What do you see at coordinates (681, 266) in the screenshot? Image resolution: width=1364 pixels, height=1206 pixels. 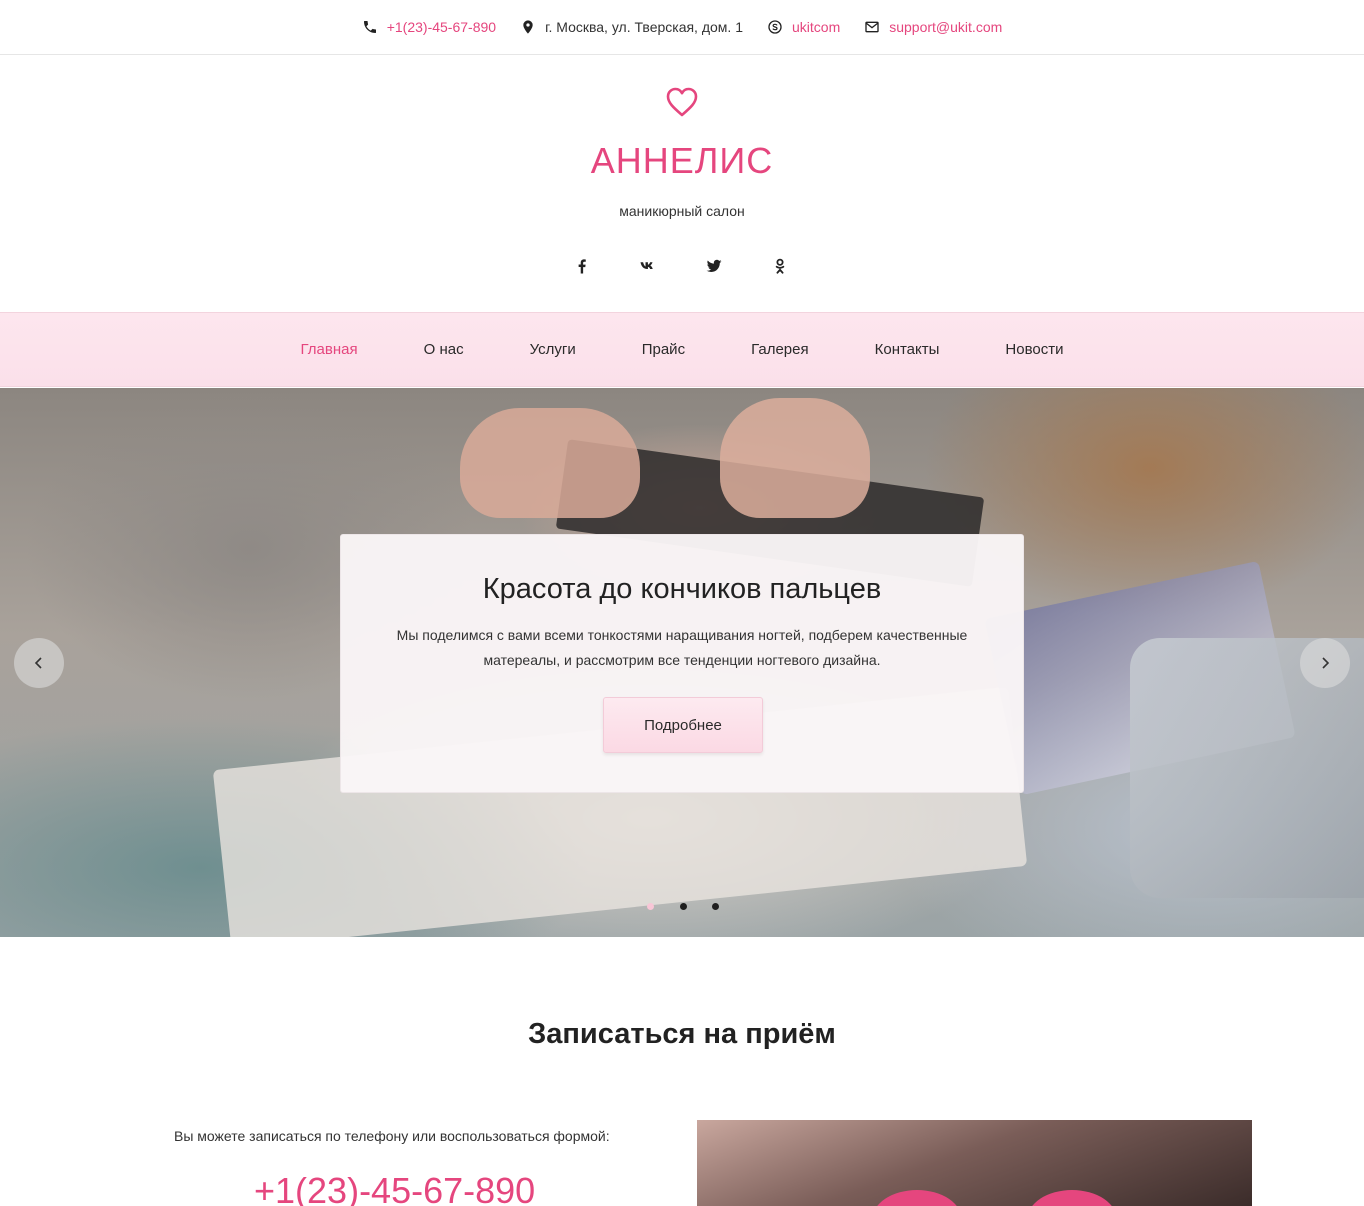 I see `social-links` at bounding box center [681, 266].